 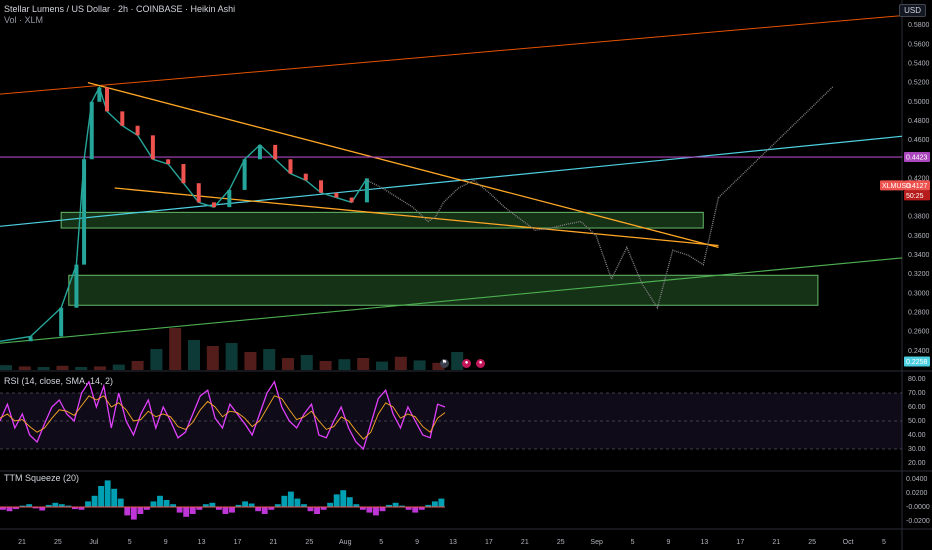 What do you see at coordinates (596, 542) in the screenshot?
I see `time-tick-label: Sep` at bounding box center [596, 542].